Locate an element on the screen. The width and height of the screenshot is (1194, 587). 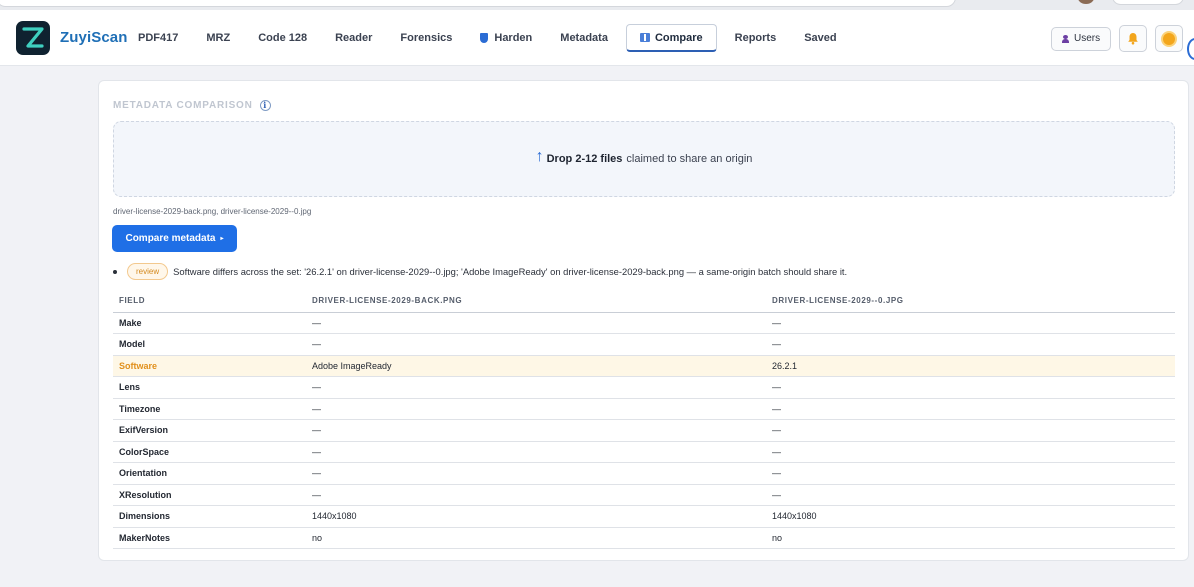
table-row: XResolution — — is located at coordinates (644, 495).